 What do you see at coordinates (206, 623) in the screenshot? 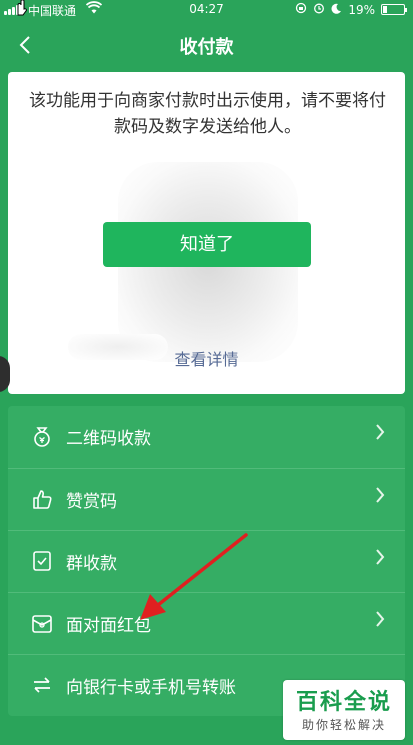
I see `menu-item-face-to-face-red-packet: 面对面红包` at bounding box center [206, 623].